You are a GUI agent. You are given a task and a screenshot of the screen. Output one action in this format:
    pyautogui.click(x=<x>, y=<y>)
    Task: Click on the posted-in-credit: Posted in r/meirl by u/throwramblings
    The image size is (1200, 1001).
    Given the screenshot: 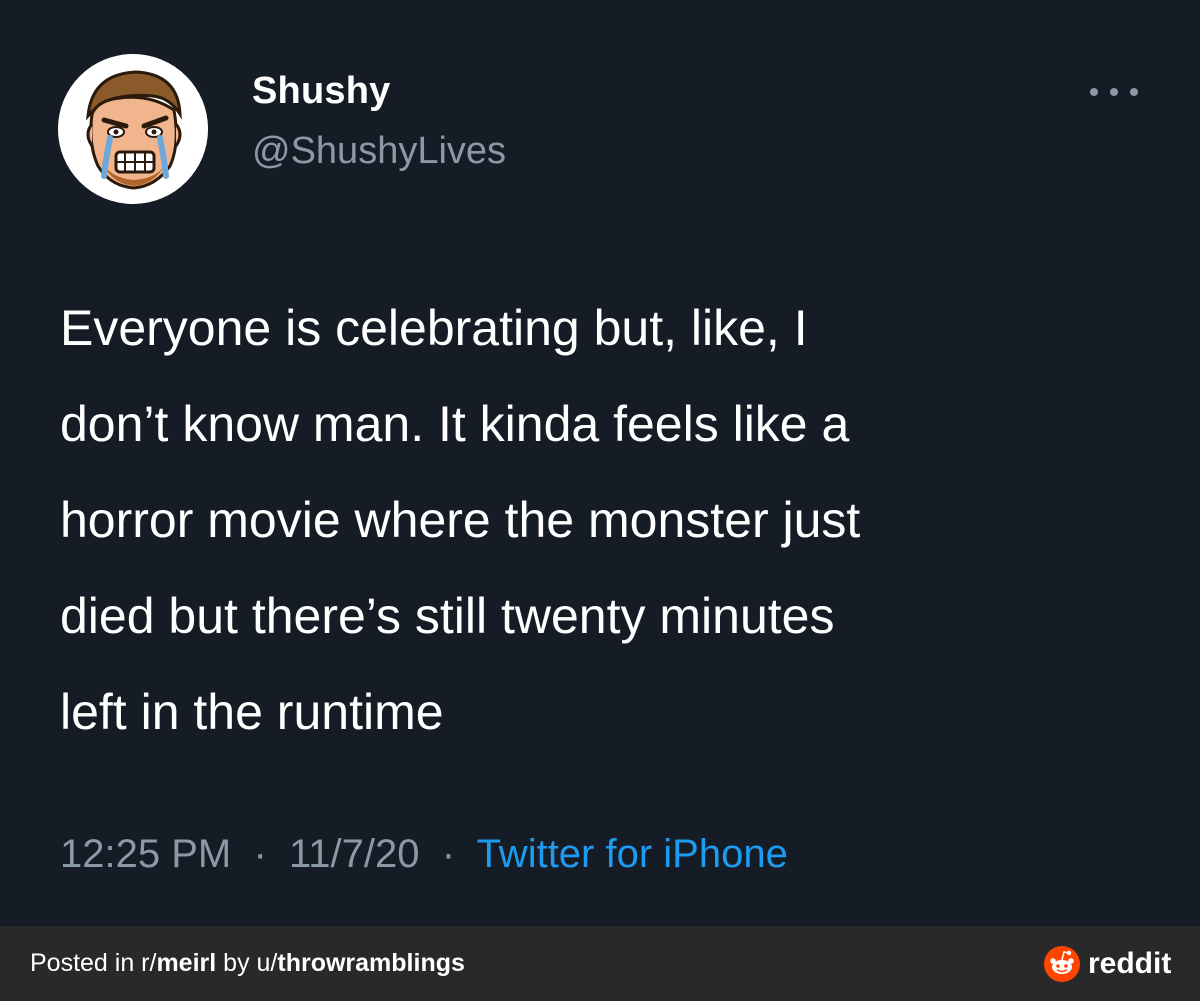 What is the action you would take?
    pyautogui.click(x=247, y=963)
    